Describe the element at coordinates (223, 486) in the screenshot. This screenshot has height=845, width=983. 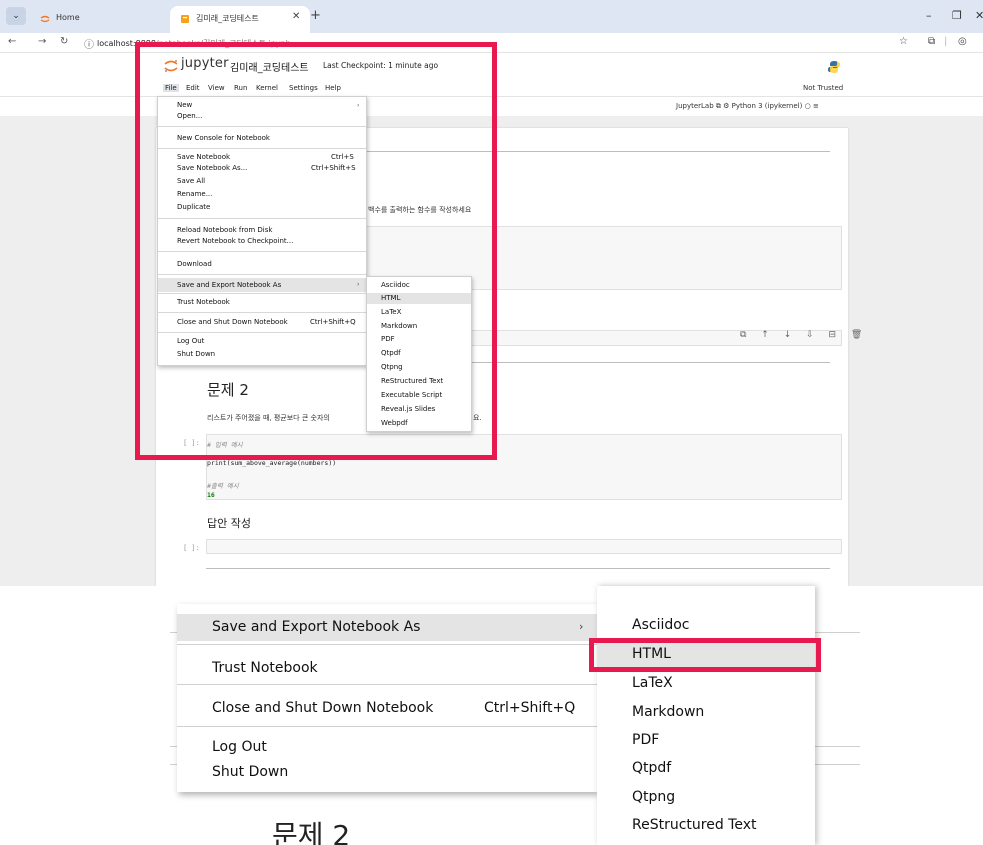
I see `code-comment-output: #출력 예시` at that location.